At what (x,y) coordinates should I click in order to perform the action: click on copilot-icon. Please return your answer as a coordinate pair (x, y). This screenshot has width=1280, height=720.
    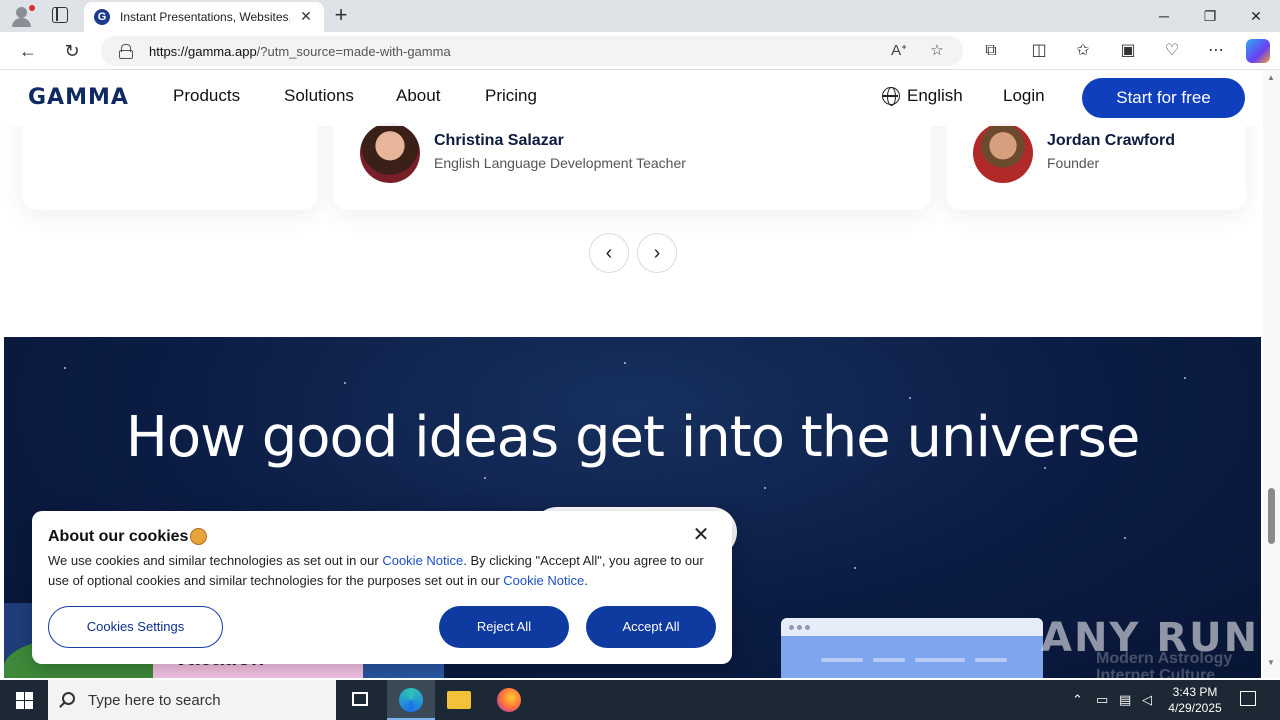
    Looking at the image, I should click on (1258, 51).